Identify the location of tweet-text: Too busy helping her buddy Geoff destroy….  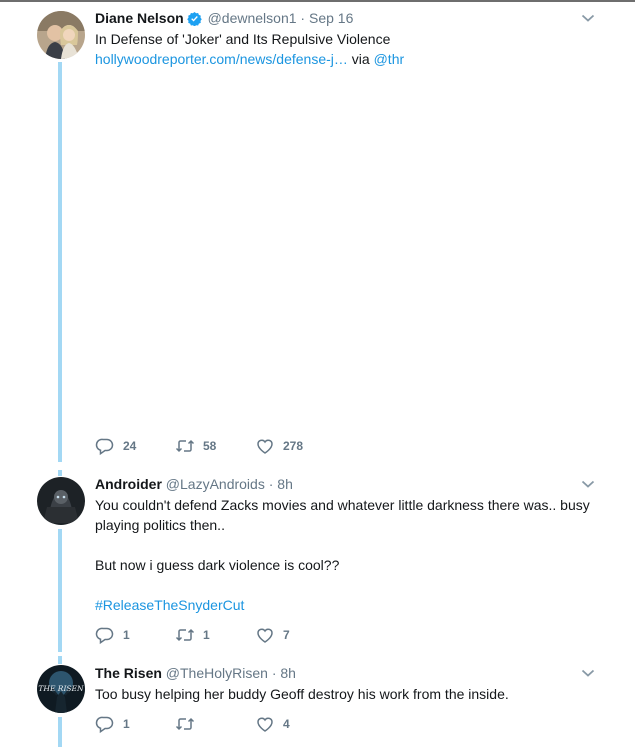
(350, 694).